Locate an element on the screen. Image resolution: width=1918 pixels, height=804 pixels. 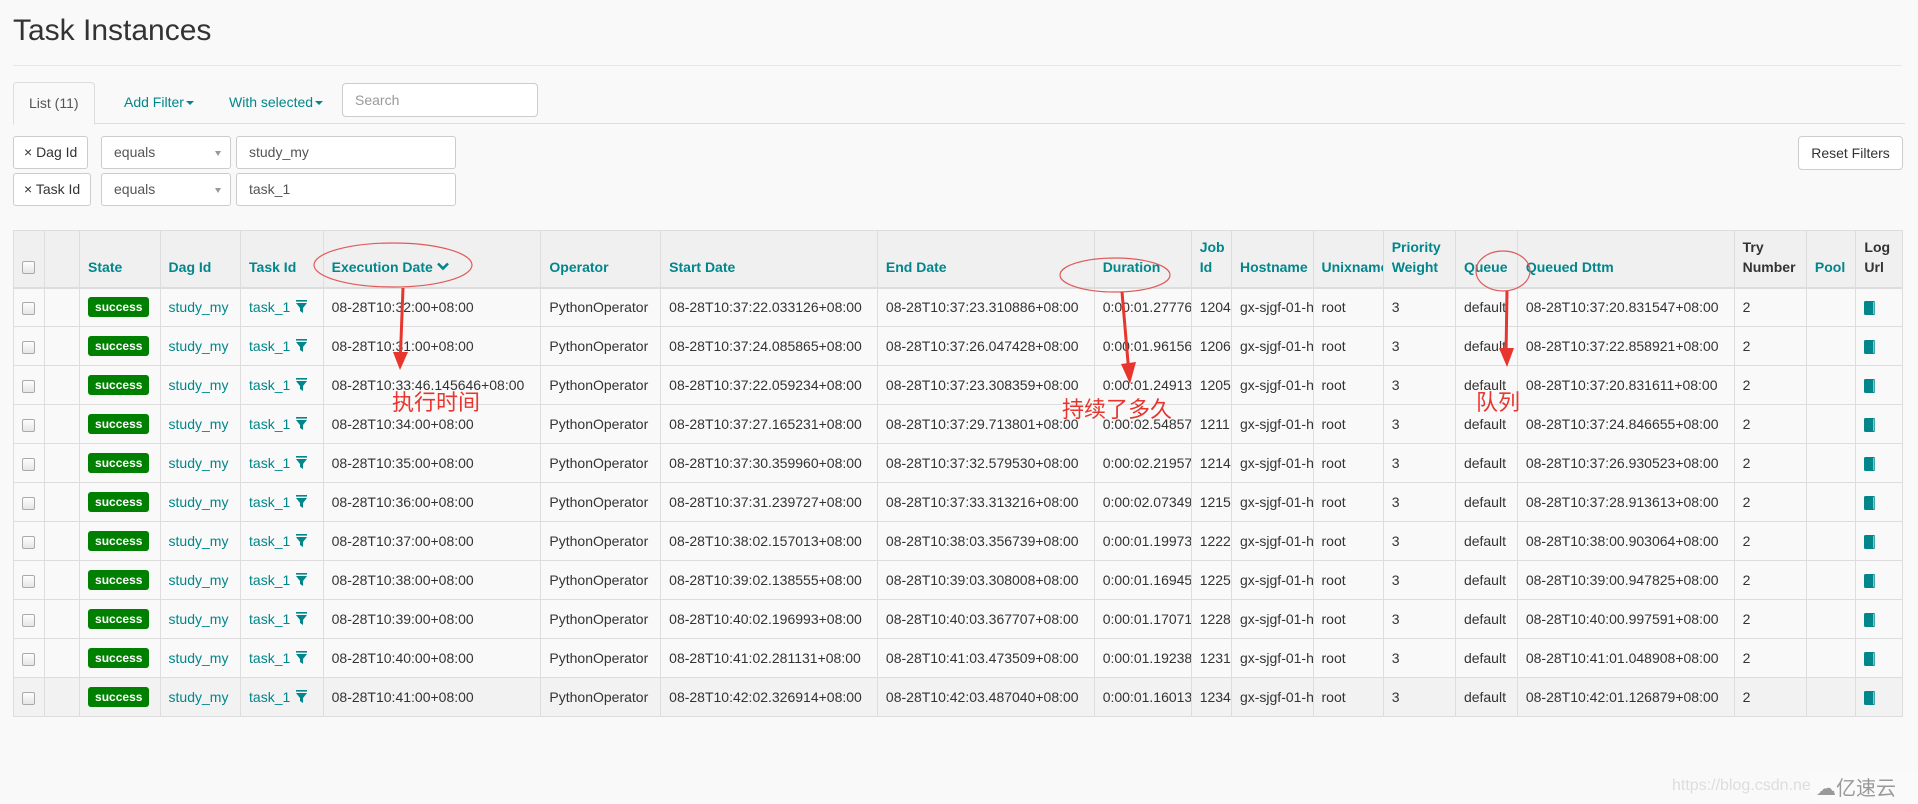
with-selected-dropdown: With selected is located at coordinates (276, 103).